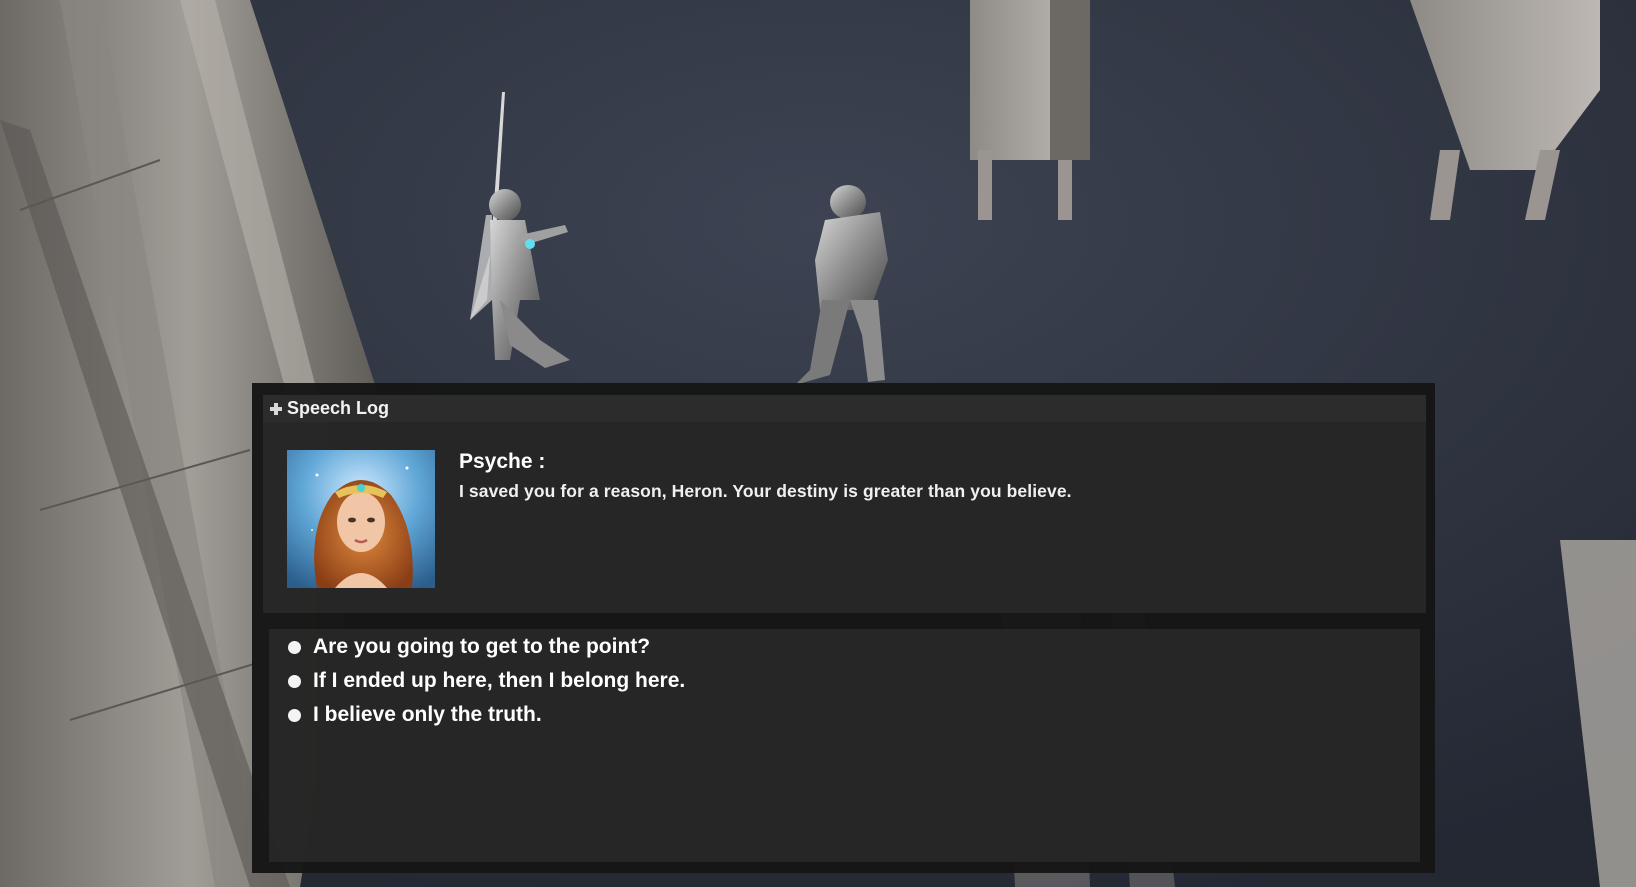 This screenshot has height=887, width=1636. I want to click on speaker-portrait, so click(361, 519).